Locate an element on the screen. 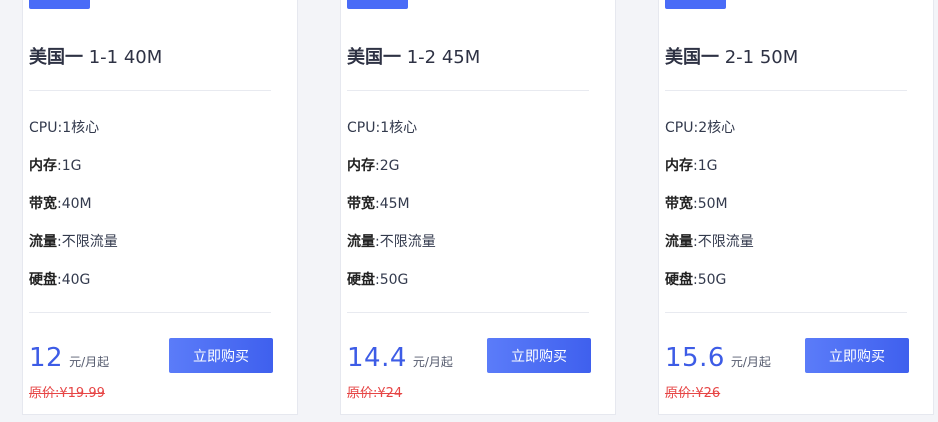 The image size is (938, 422). plan-title-spec: 1-2 45M is located at coordinates (443, 57).